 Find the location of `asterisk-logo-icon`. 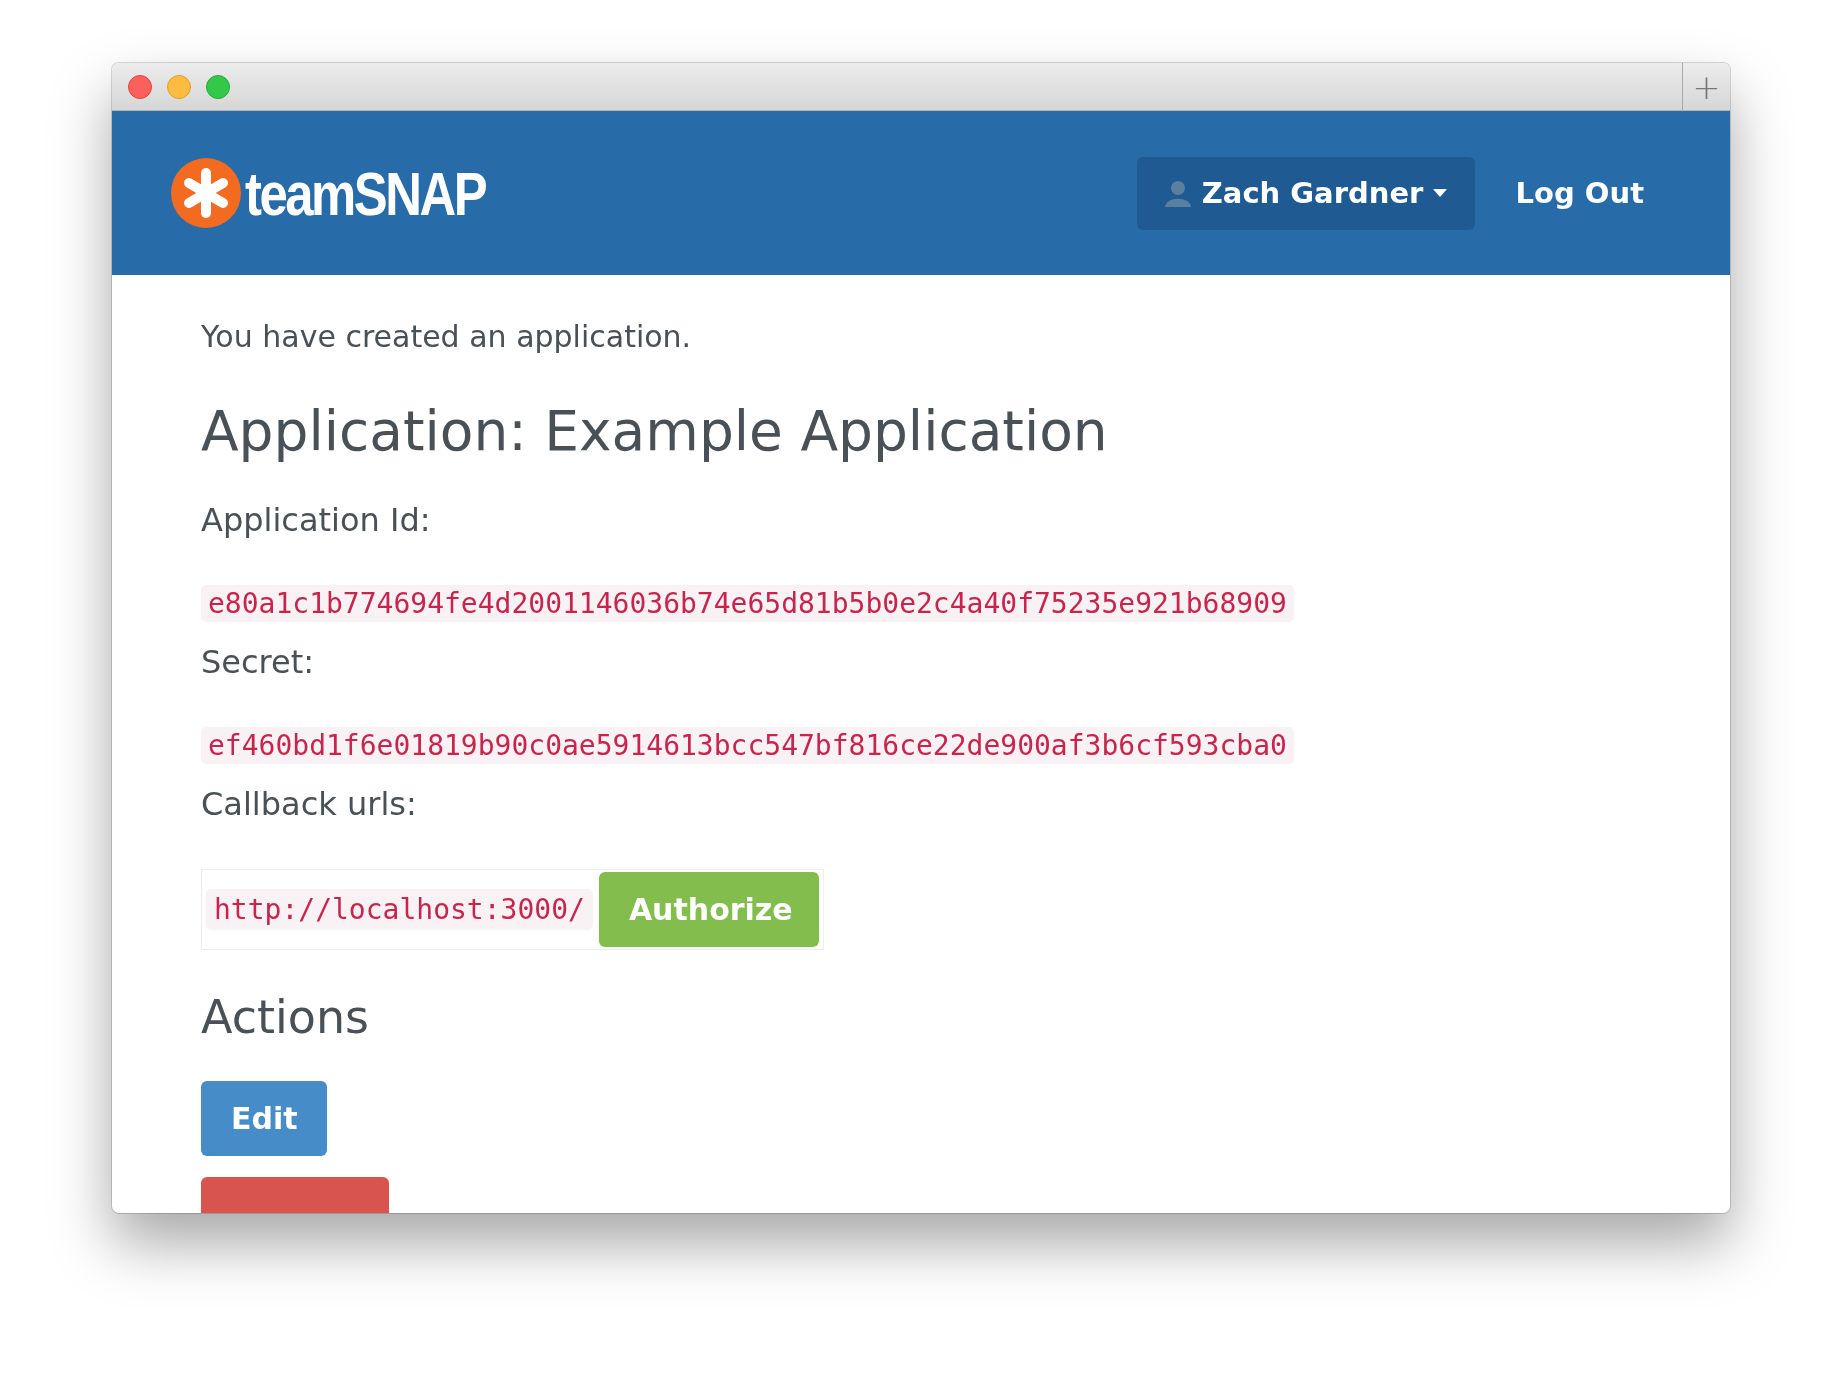

asterisk-logo-icon is located at coordinates (206, 193).